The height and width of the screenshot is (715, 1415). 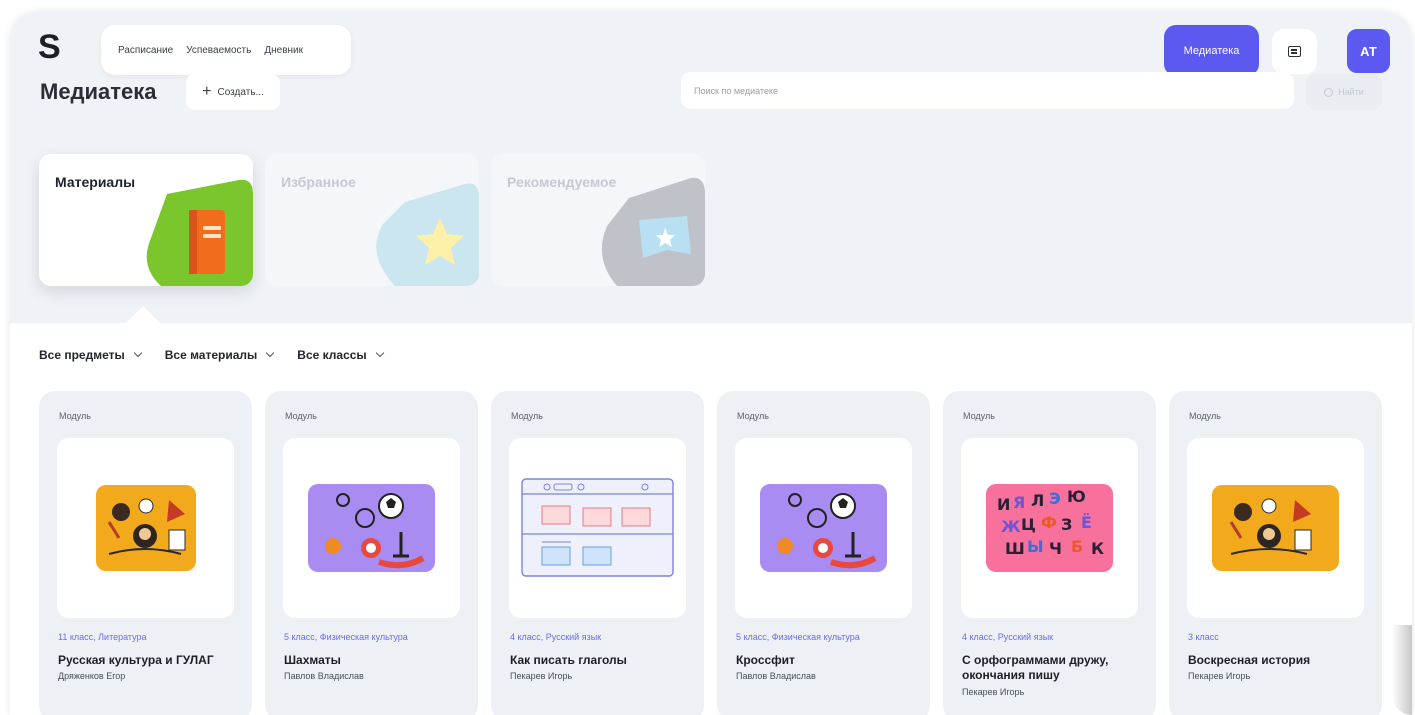 I want to click on find-label: Найти, so click(x=1351, y=92).